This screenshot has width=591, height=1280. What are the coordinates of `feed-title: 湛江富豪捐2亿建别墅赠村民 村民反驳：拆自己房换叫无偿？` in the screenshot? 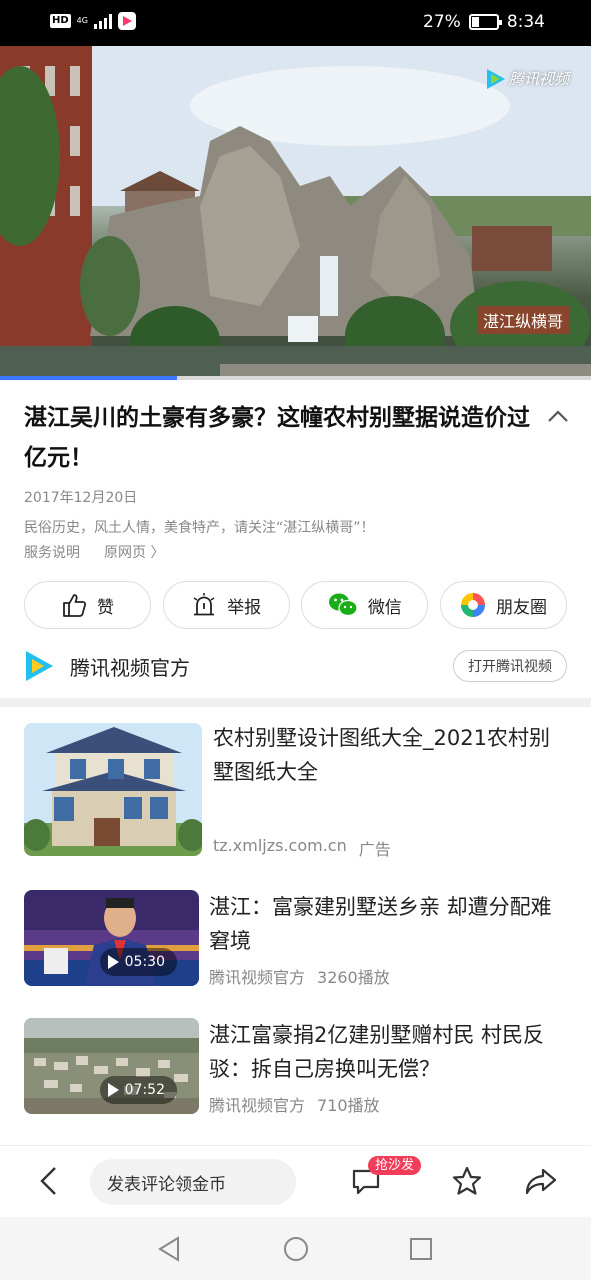 It's located at (377, 1052).